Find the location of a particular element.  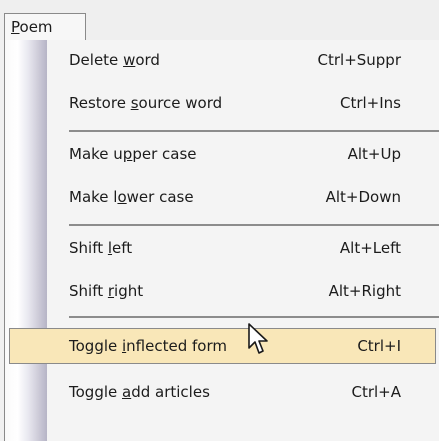

menu-item-make-upper-case: Make upper case Alt+Up is located at coordinates (222, 154).